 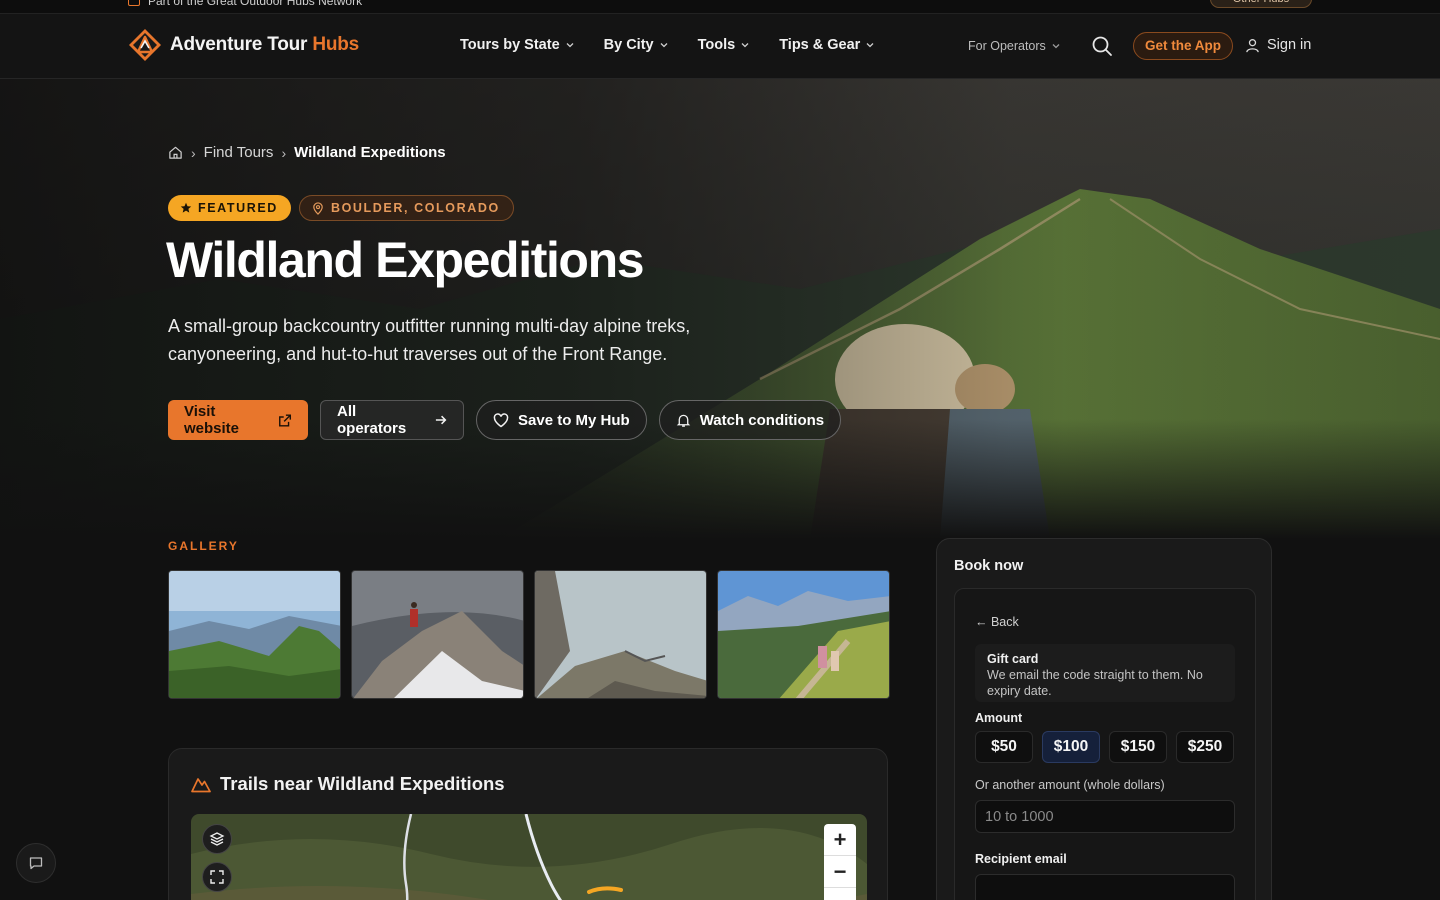 I want to click on save-to-hub-button: Save to My Hub, so click(x=561, y=420).